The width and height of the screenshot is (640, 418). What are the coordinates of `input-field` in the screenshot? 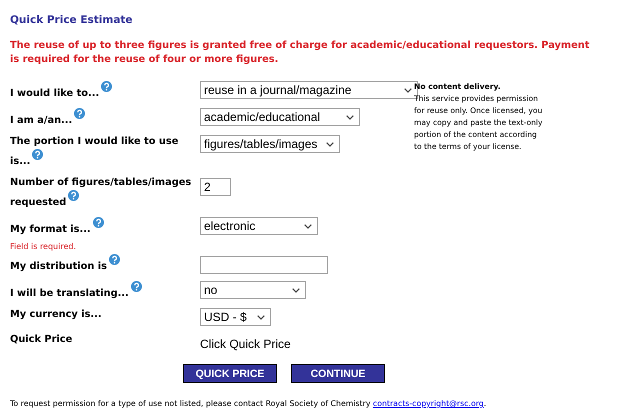 It's located at (264, 265).